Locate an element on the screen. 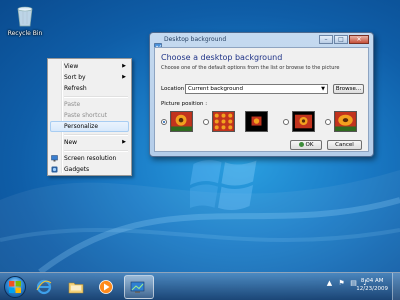 Image resolution: width=400 pixels, height=300 pixels. location-label: Location is located at coordinates (173, 89).